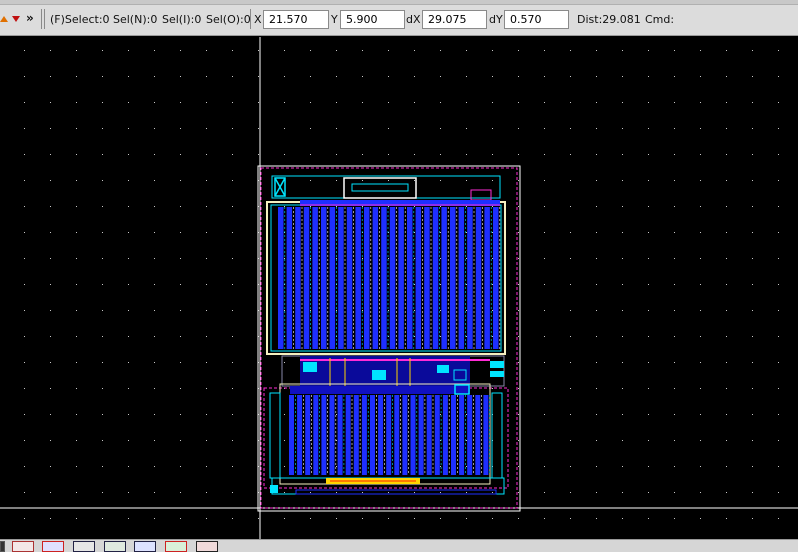 The image size is (798, 552). What do you see at coordinates (5, 19) in the screenshot?
I see `layer-arrow-icon` at bounding box center [5, 19].